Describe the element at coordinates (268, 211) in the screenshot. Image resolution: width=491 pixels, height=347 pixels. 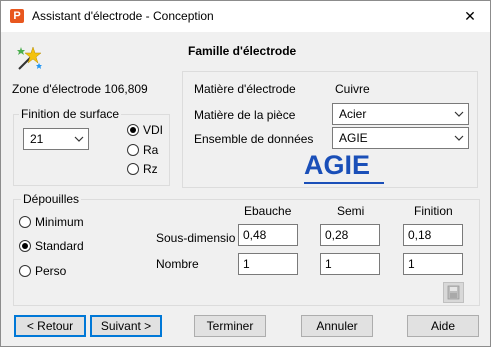
I see `column-roughing: Ebauche` at that location.